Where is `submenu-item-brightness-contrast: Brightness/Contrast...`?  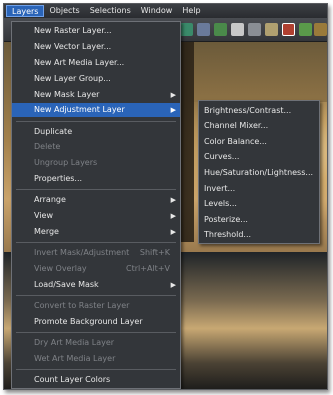 submenu-item-brightness-contrast: Brightness/Contrast... is located at coordinates (259, 111).